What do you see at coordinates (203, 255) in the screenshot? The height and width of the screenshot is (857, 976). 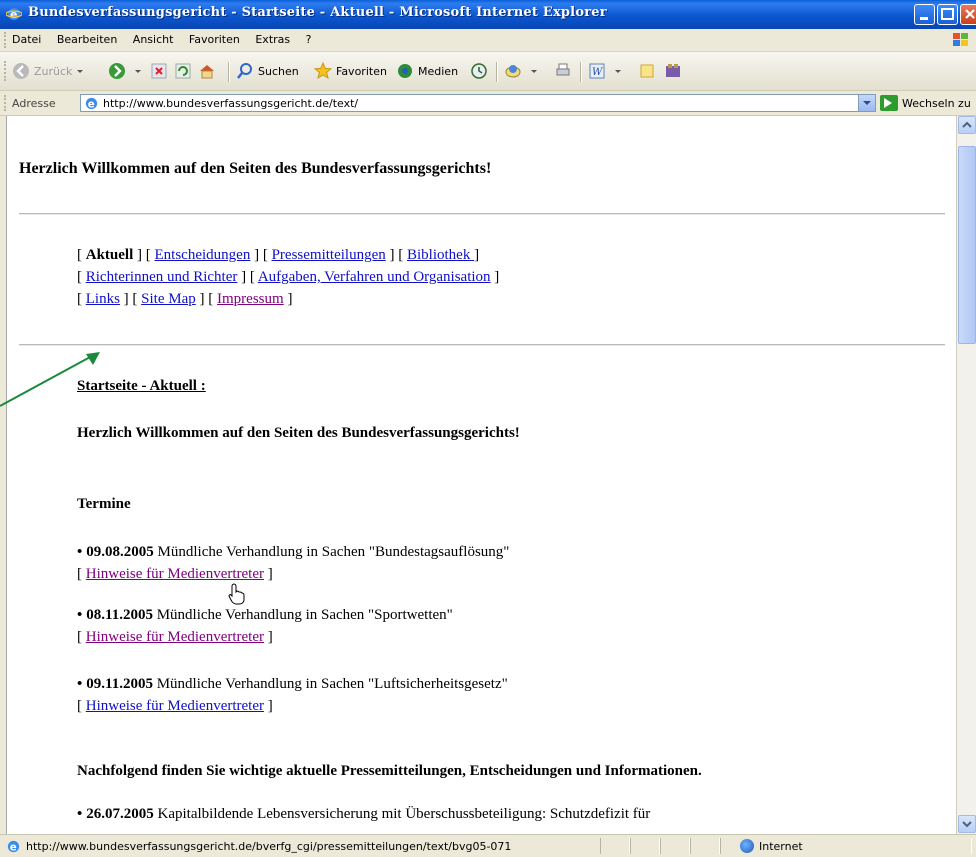 I see `nav-entscheidungen-link: Entscheidungen` at bounding box center [203, 255].